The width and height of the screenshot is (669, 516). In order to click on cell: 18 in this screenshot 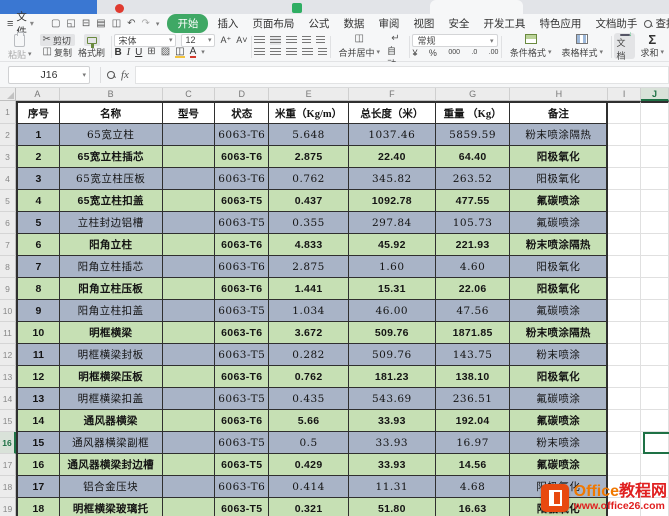, I will do `click(37, 507)`.